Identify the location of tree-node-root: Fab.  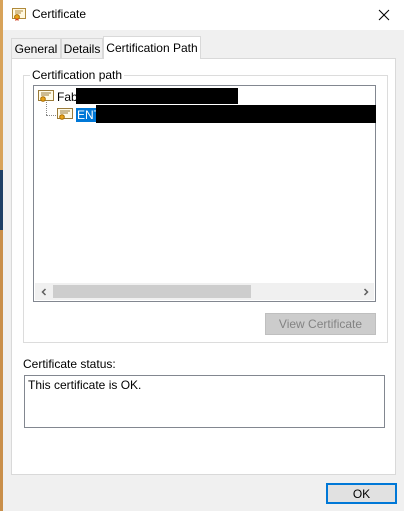
(58, 96).